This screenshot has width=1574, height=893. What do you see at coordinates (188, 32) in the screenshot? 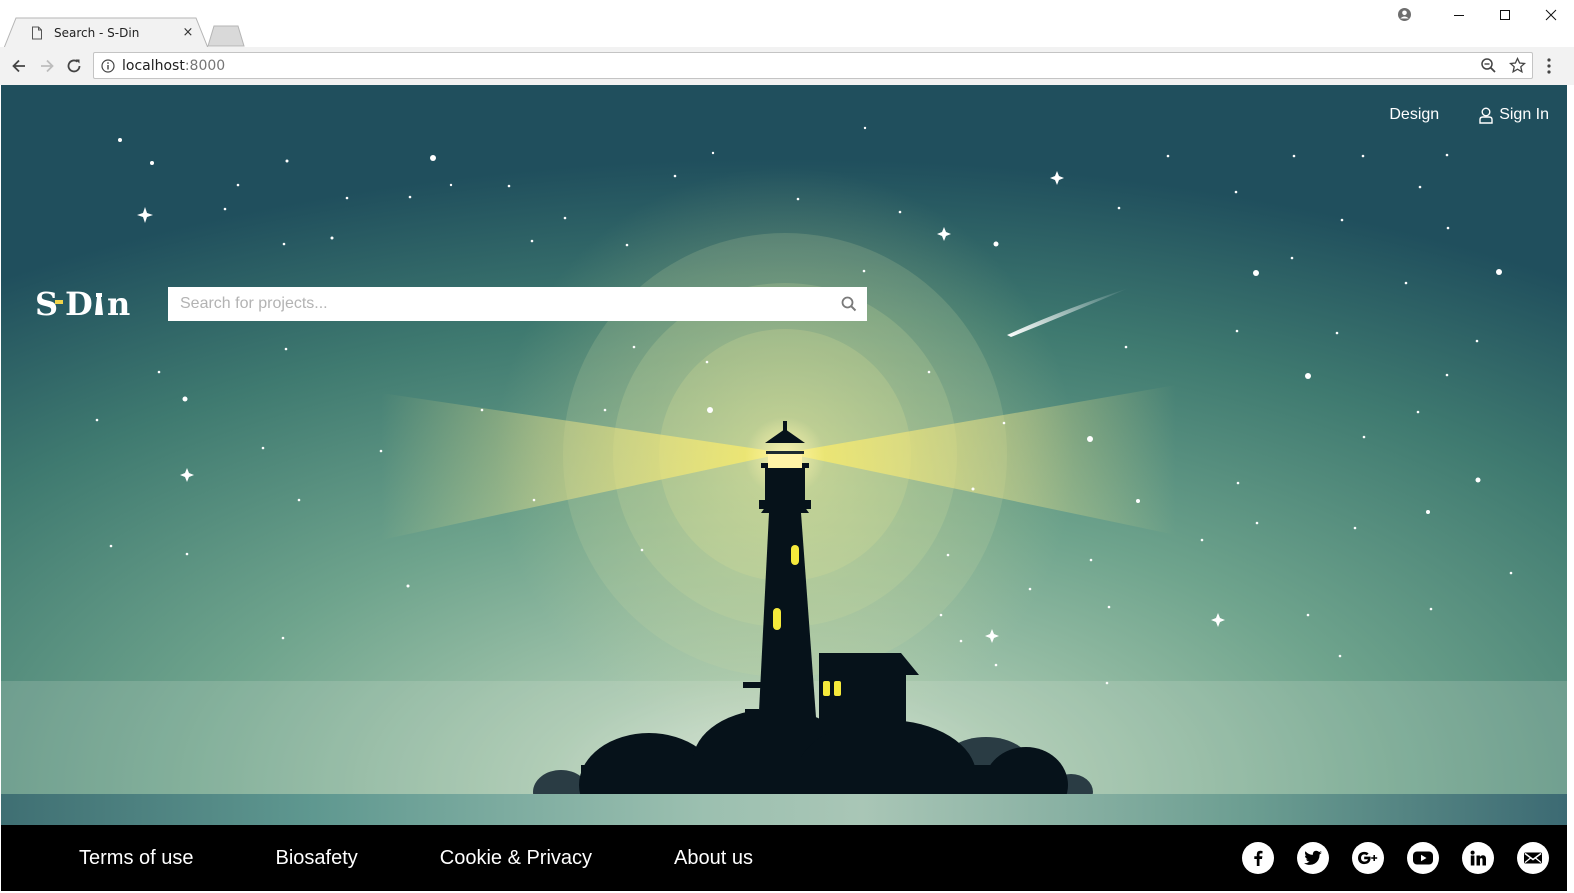
I see `tab-close-icon: ×` at bounding box center [188, 32].